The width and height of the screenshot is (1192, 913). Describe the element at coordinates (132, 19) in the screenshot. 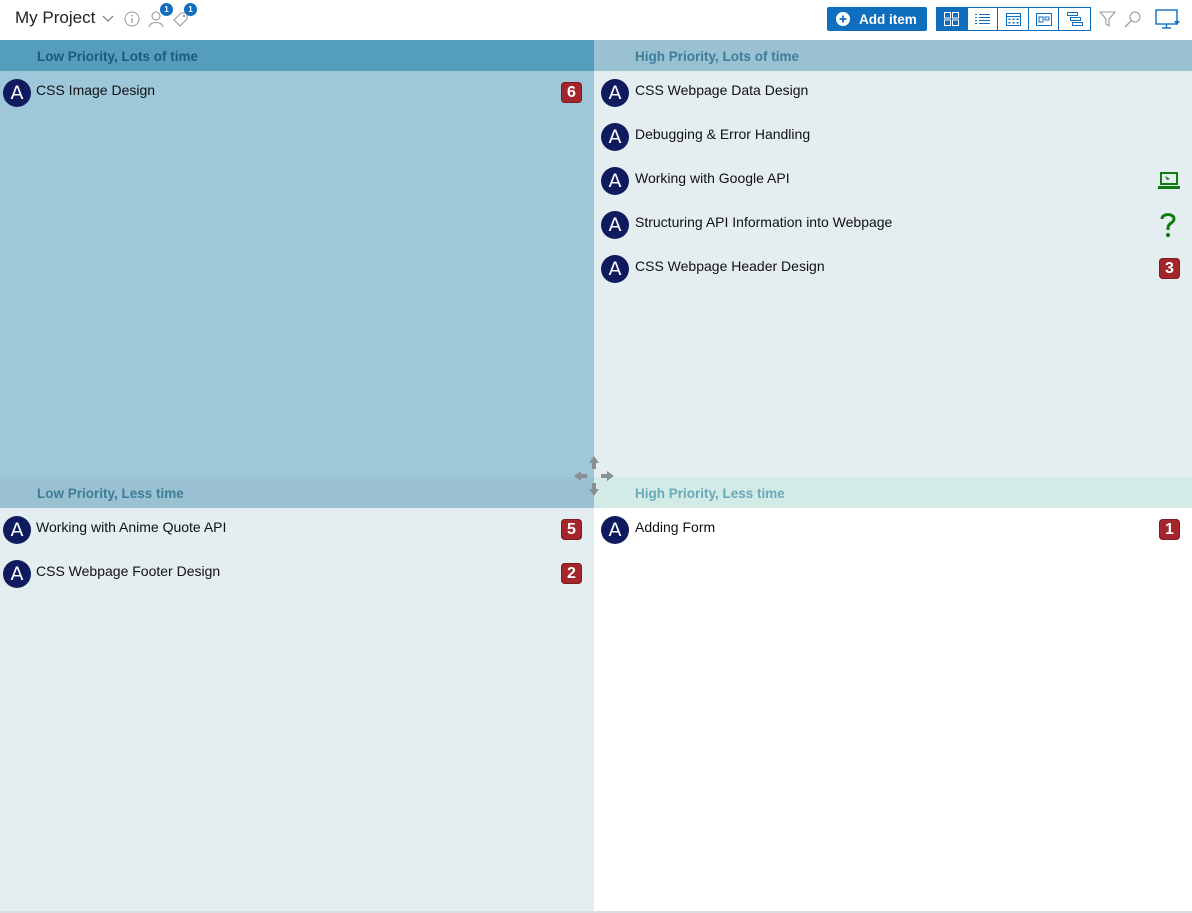

I see `info-icon` at that location.